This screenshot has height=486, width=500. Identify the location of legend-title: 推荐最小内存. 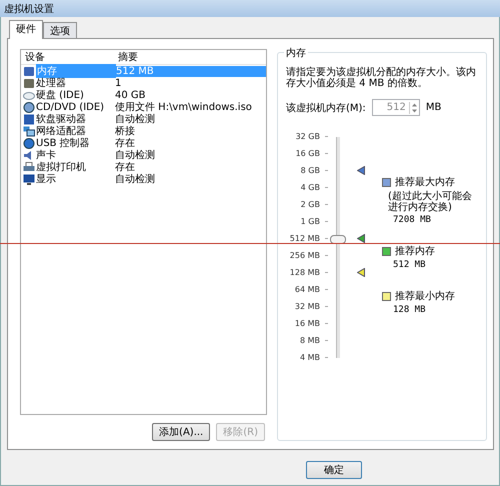
(425, 296).